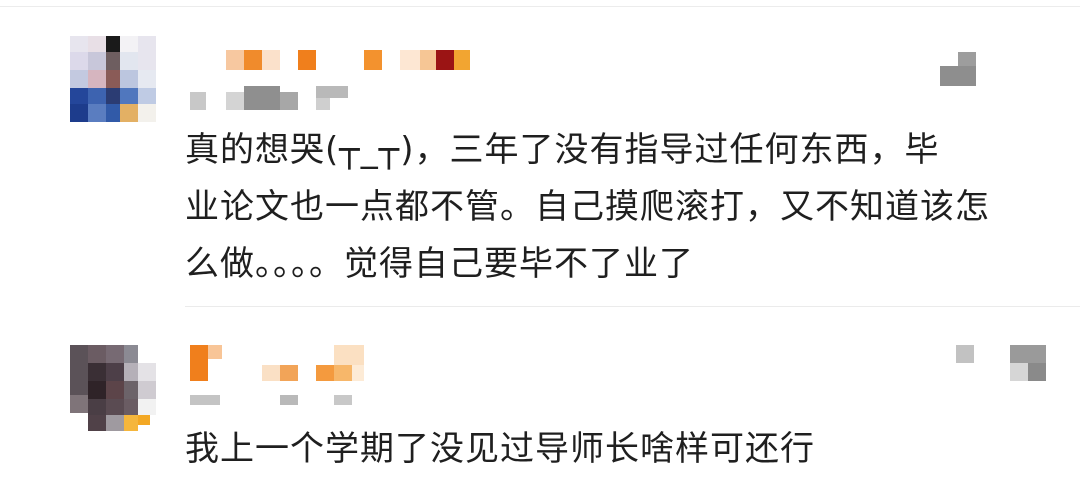 This screenshot has width=1080, height=504. I want to click on comment-text-line: 我上一个学期了没见过导师长啥样可还行, so click(500, 449).